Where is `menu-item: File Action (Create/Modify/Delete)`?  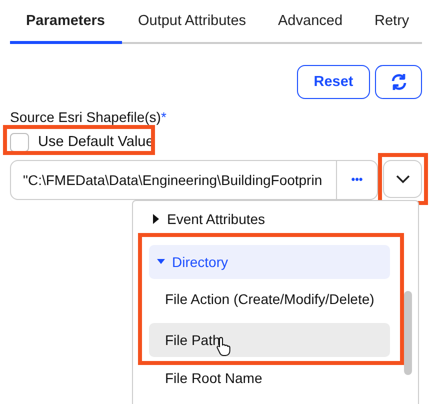
menu-item: File Action (Create/Modify/Delete) is located at coordinates (269, 299).